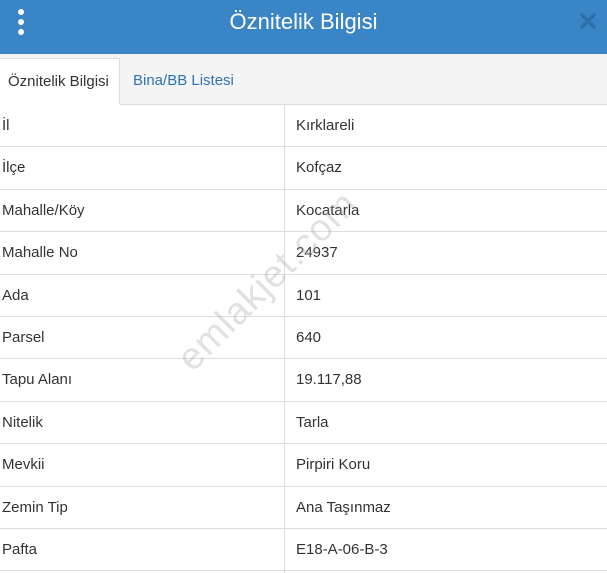 The width and height of the screenshot is (607, 573). I want to click on table-row: Zemin Tip Ana Taşınmaz, so click(303, 508).